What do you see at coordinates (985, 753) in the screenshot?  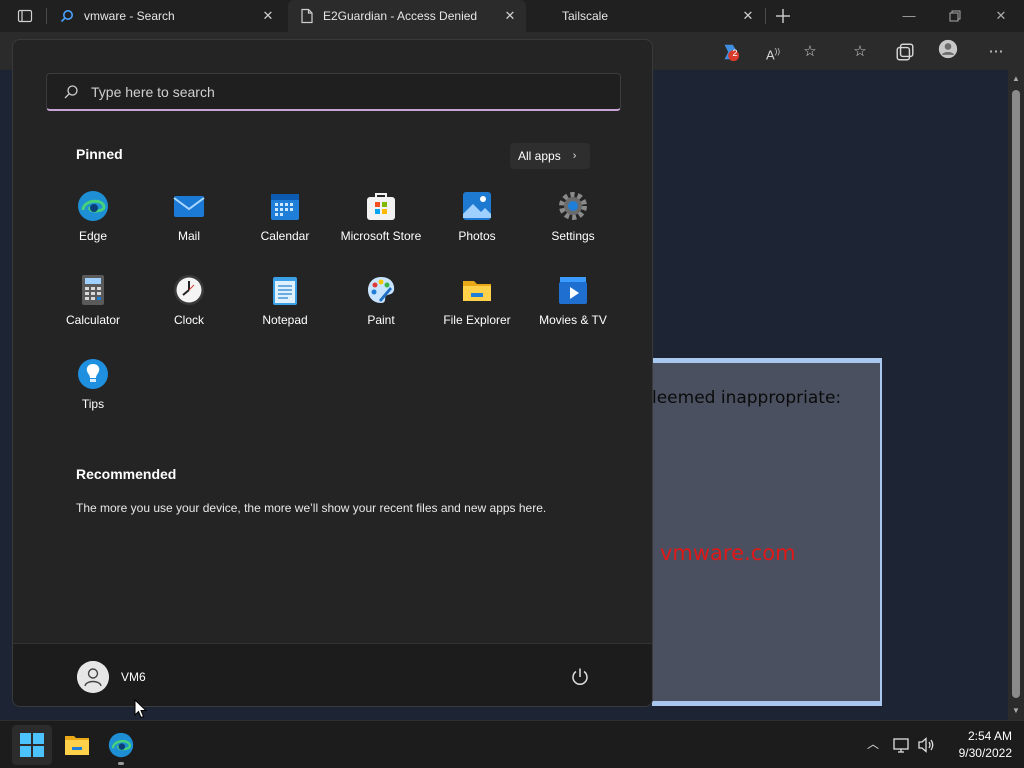 I see `clock-date: 9/30/2022` at bounding box center [985, 753].